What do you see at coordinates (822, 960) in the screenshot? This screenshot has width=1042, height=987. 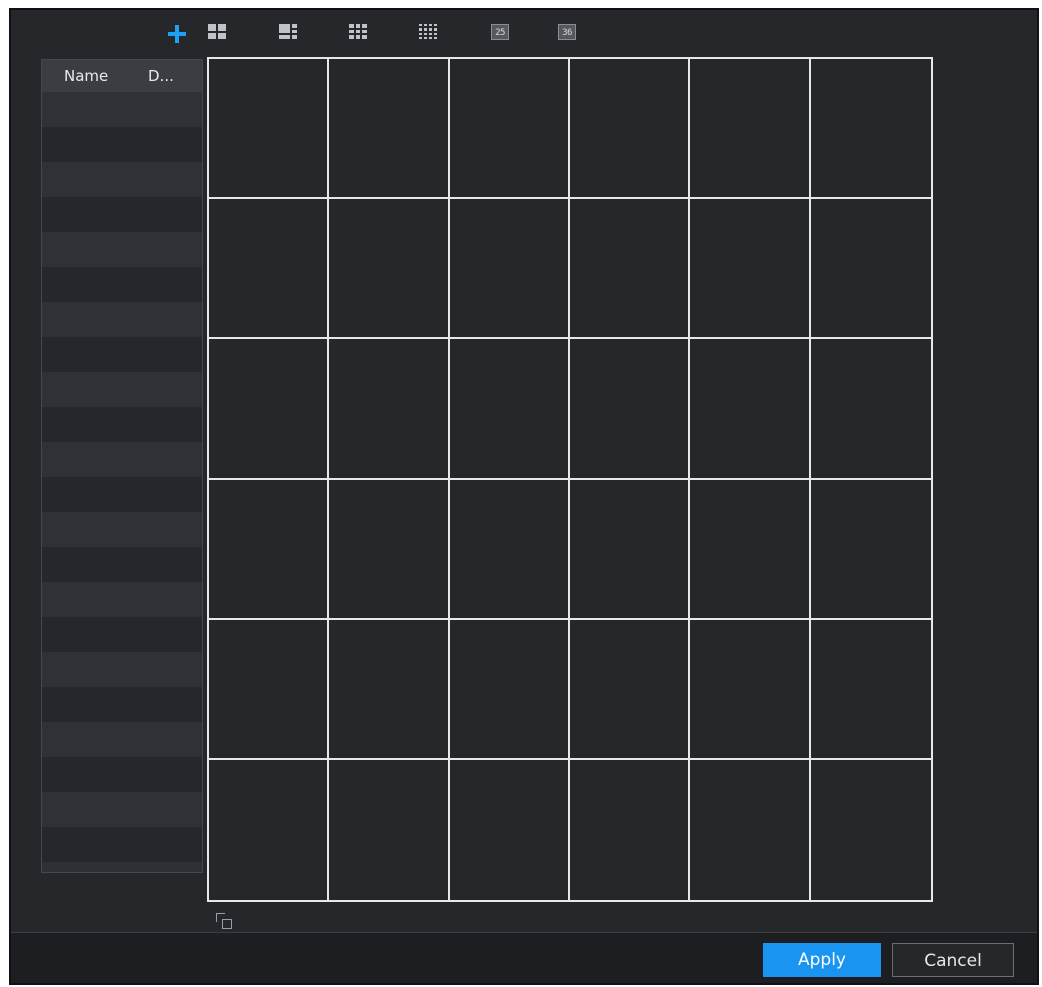 I see `apply-button: Apply` at bounding box center [822, 960].